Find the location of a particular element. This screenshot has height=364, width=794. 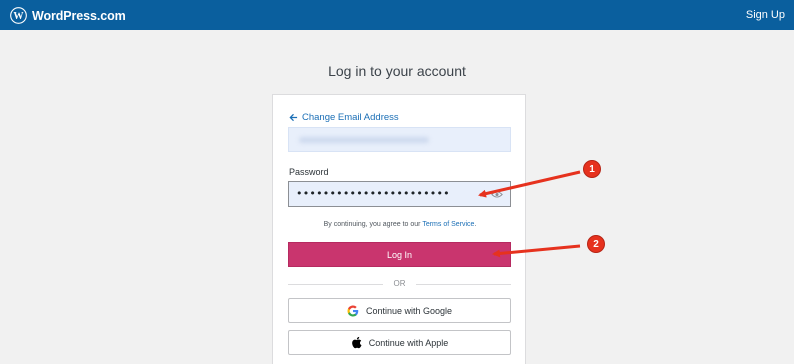

brand-link: W WordPress.com is located at coordinates (68, 15).